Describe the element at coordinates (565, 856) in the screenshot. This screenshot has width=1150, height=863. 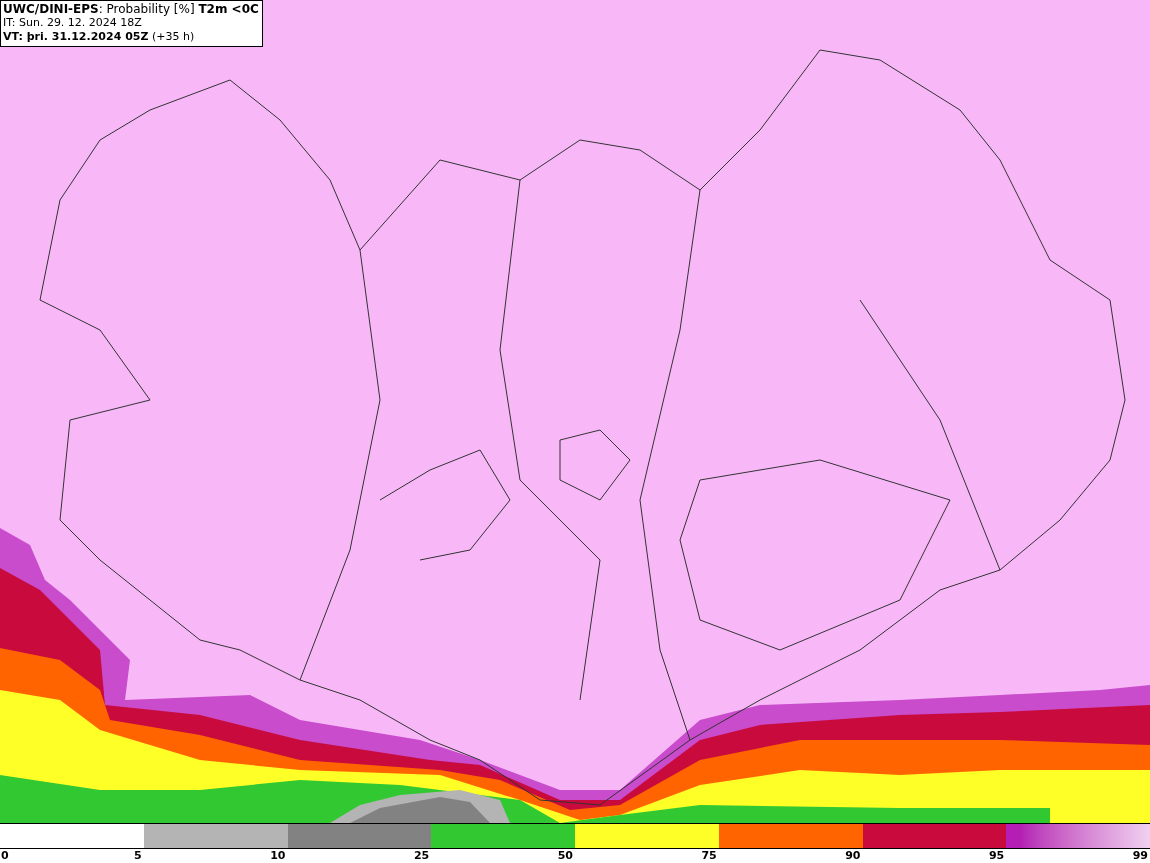
I see `legend-label: 50` at that location.